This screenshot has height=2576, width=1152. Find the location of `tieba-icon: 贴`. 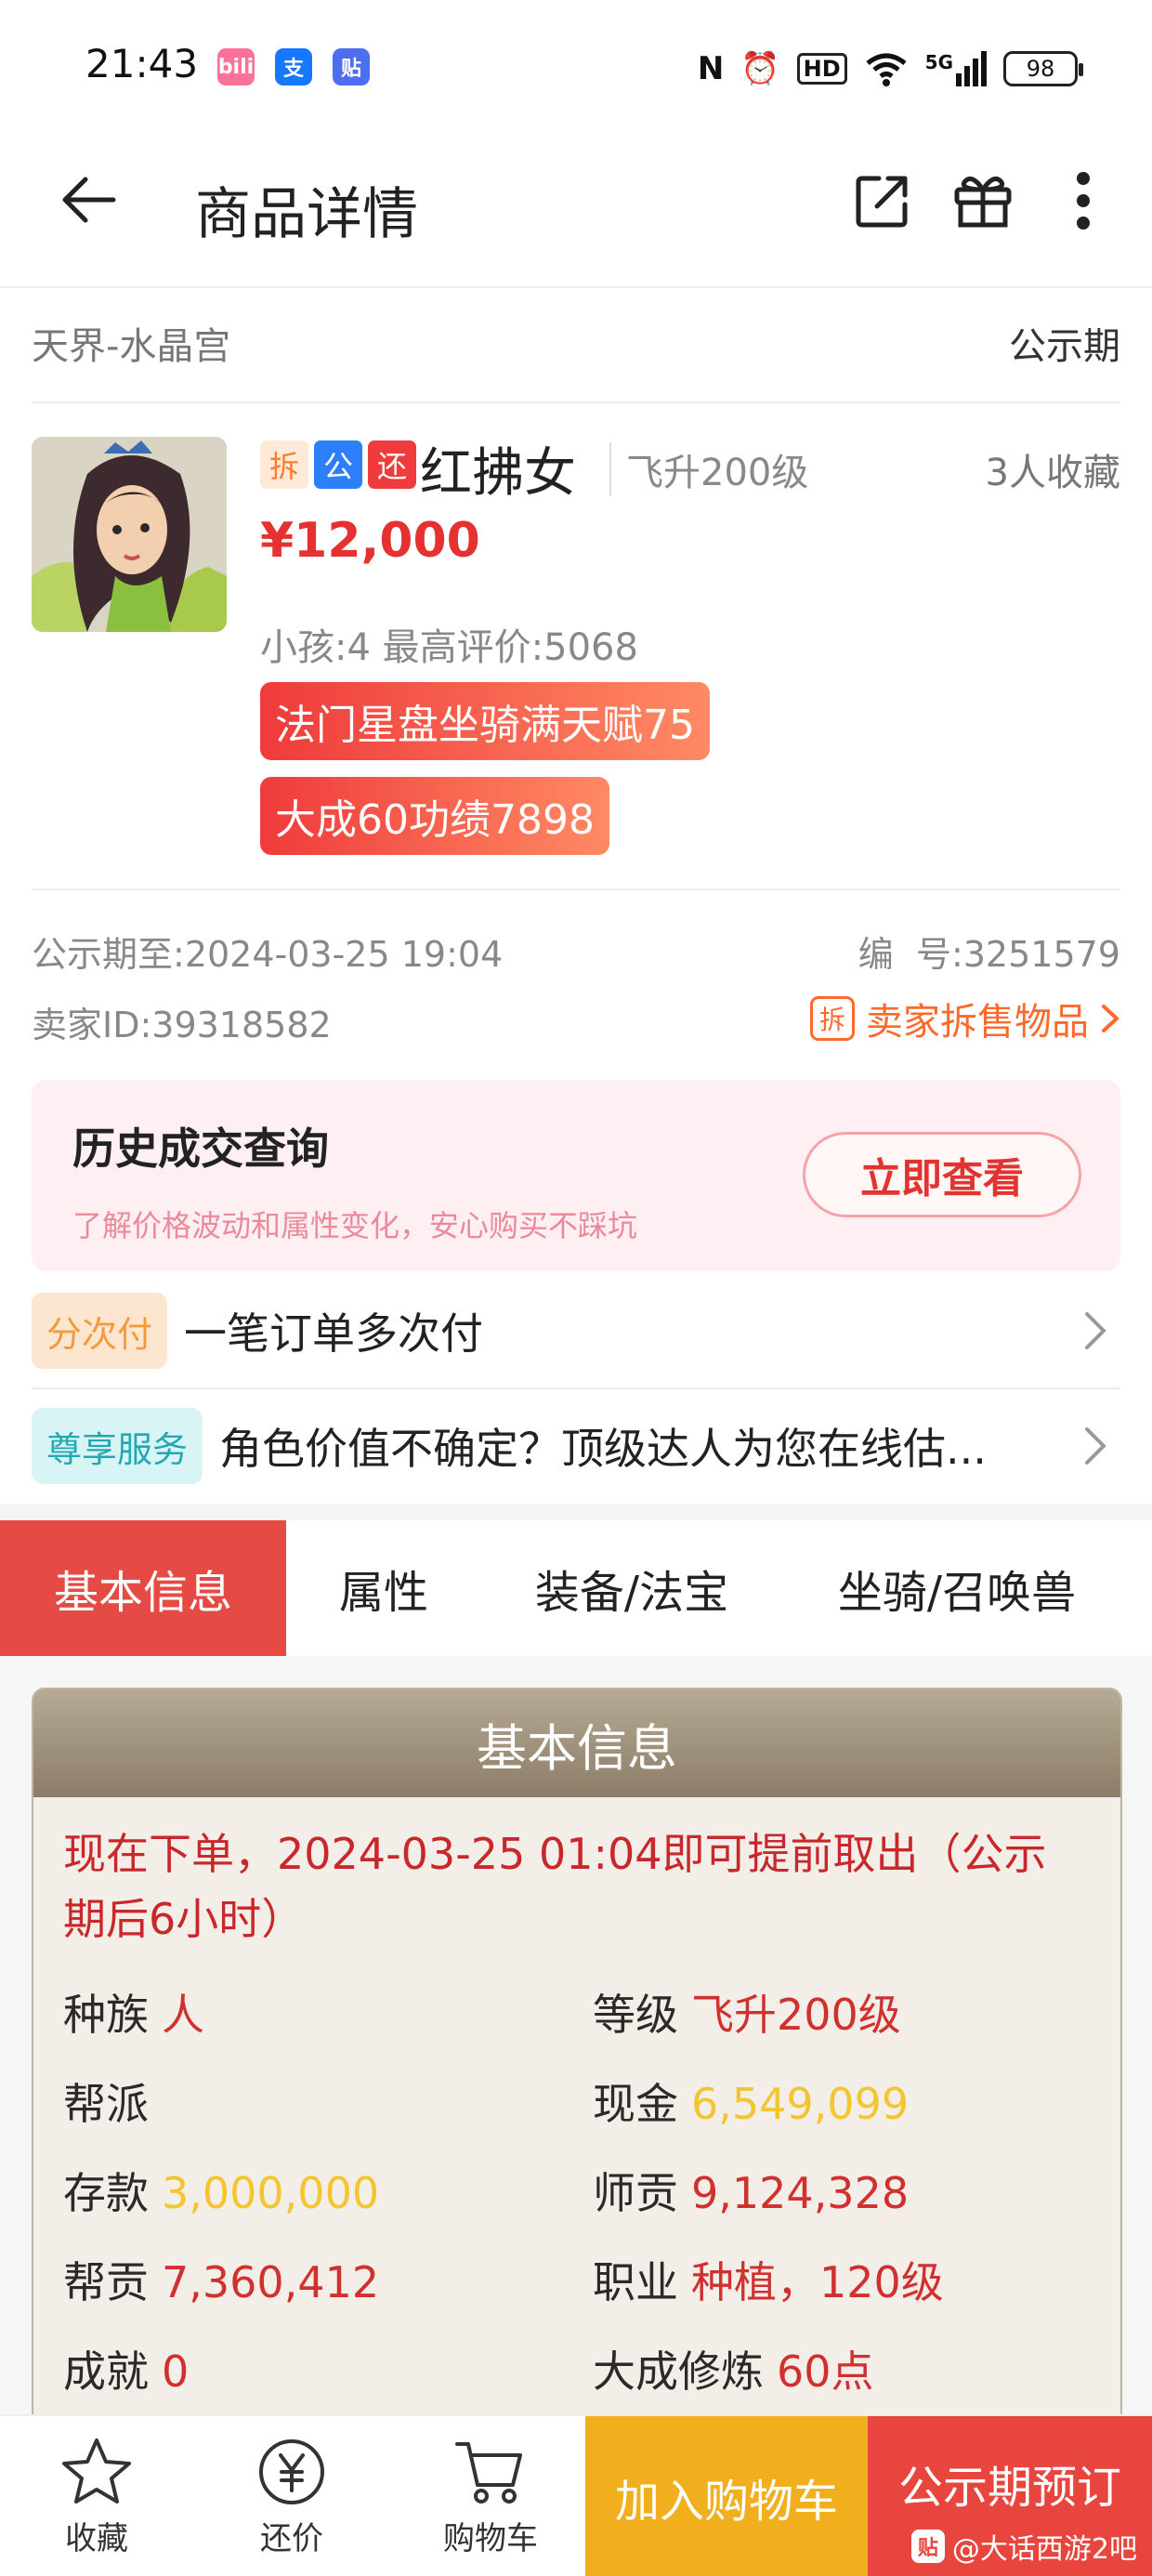

tieba-icon: 贴 is located at coordinates (351, 66).